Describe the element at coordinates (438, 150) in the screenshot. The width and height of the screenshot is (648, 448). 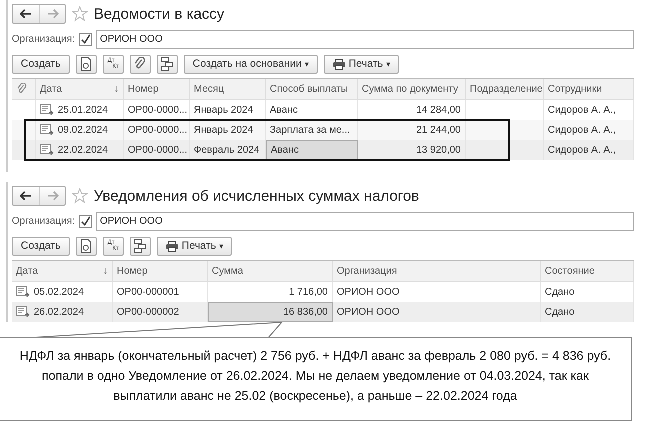
I see `table-cell: 13 920,00` at that location.